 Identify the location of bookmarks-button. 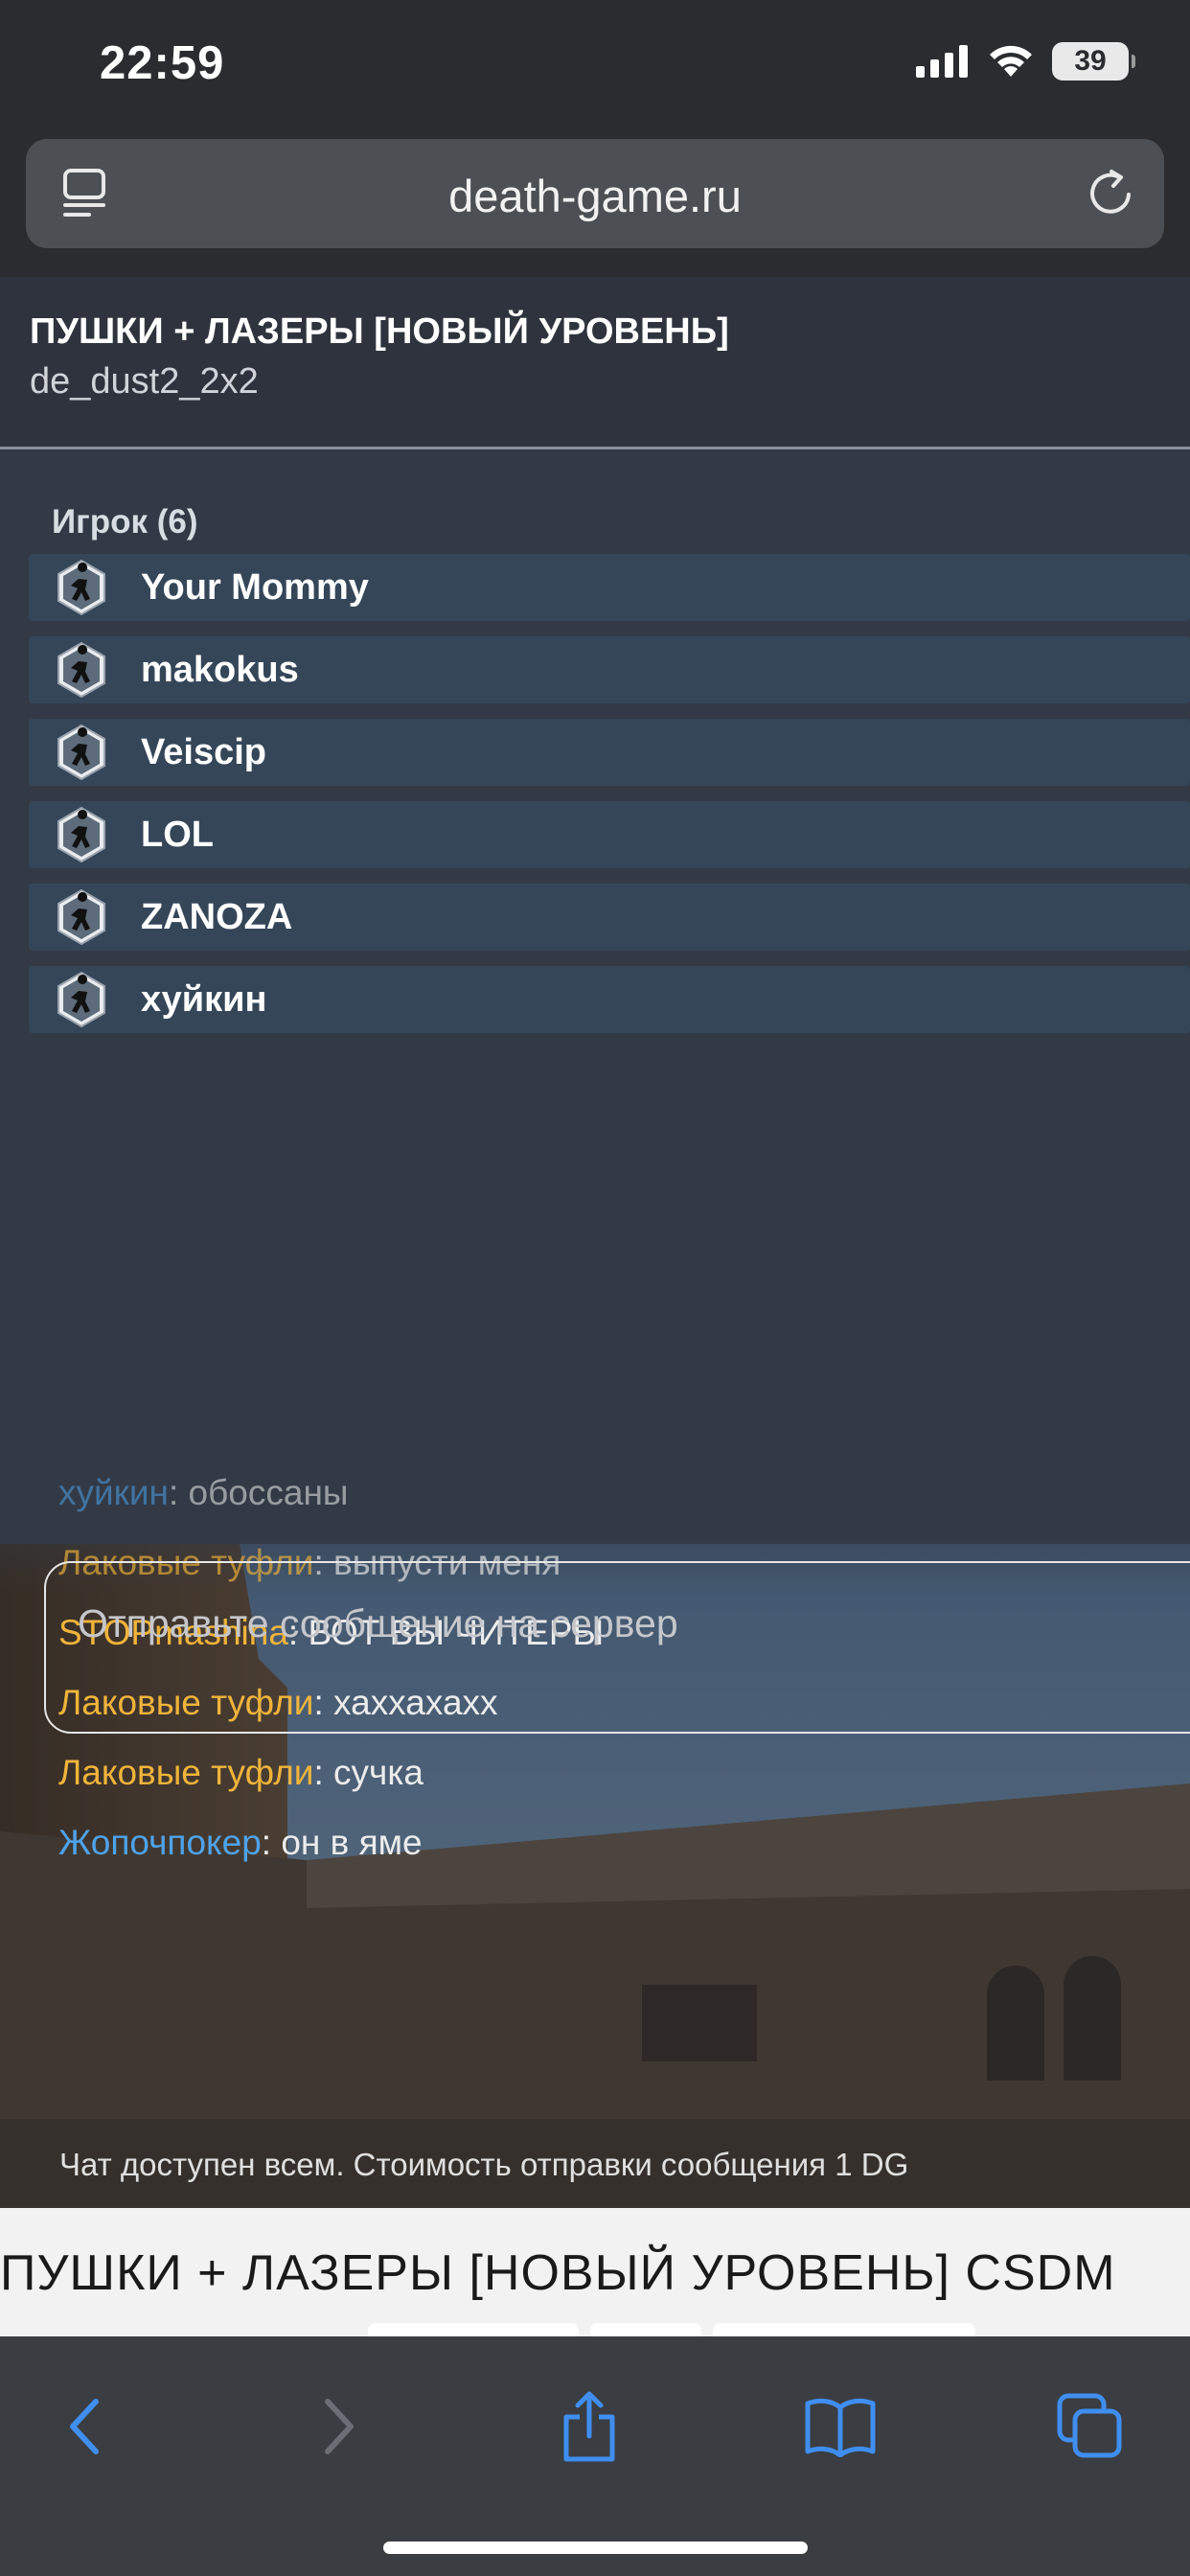
(840, 2426).